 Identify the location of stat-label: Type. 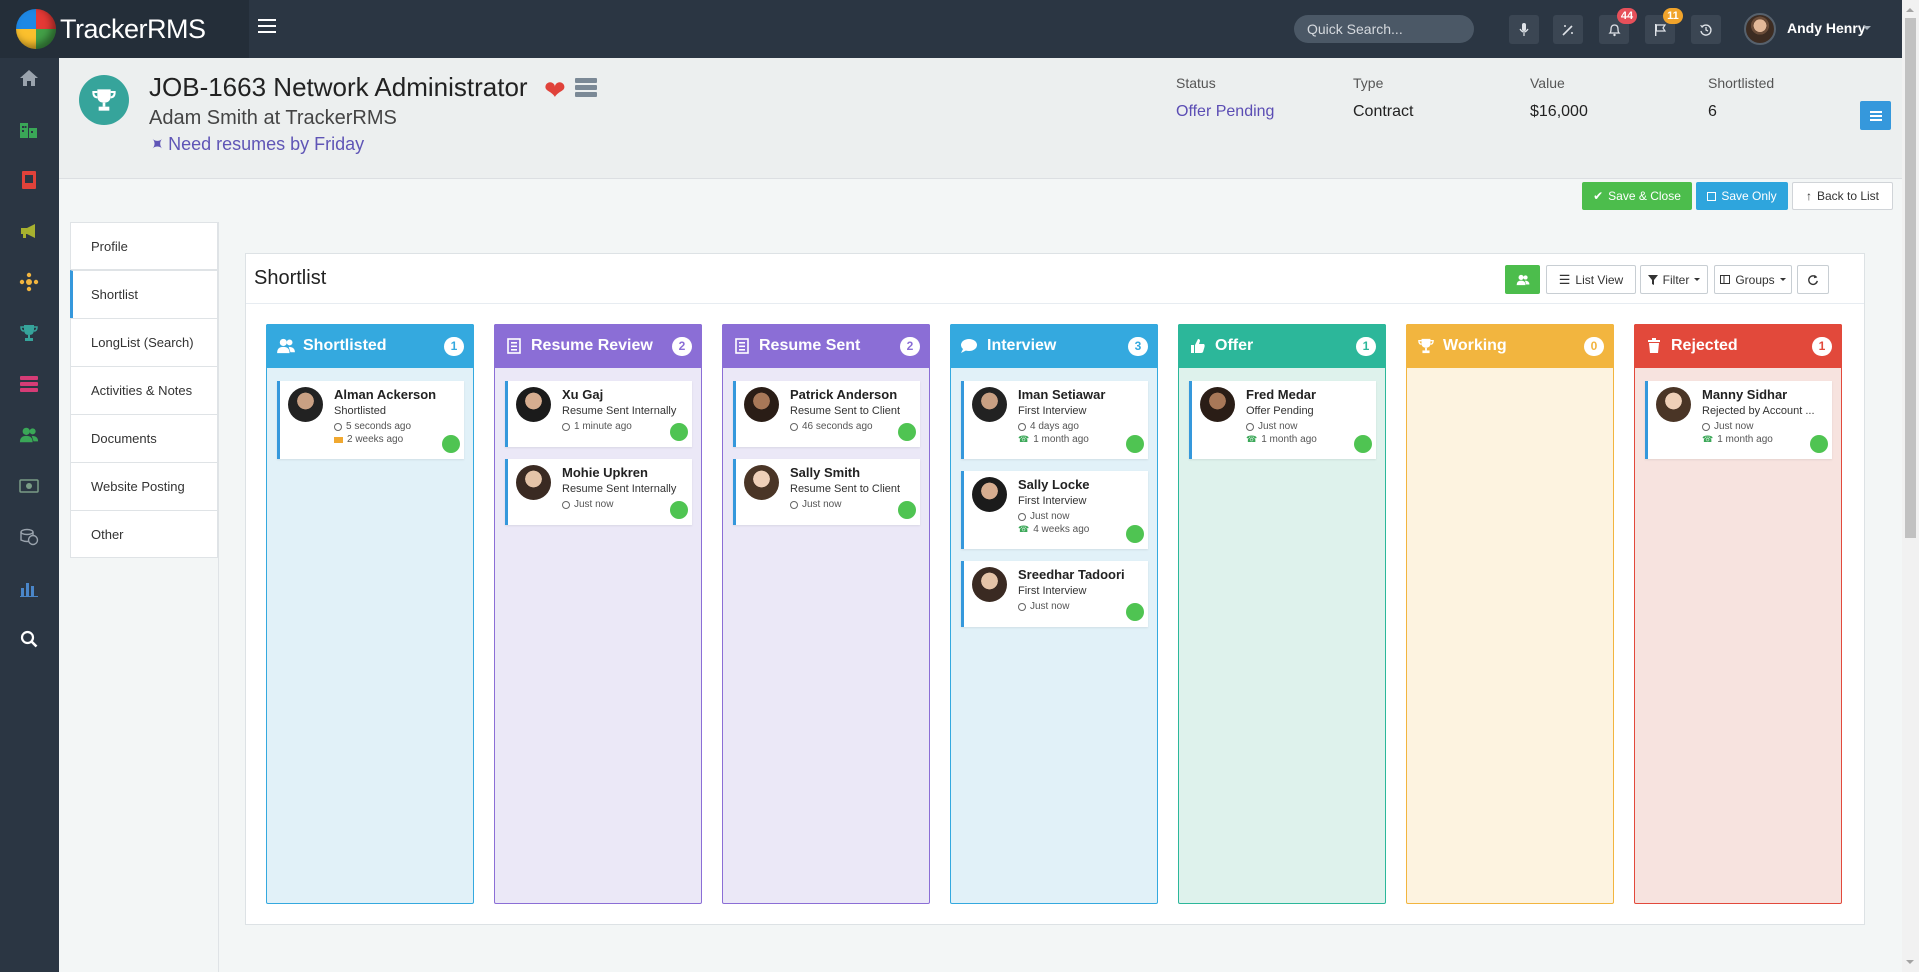
(1368, 83).